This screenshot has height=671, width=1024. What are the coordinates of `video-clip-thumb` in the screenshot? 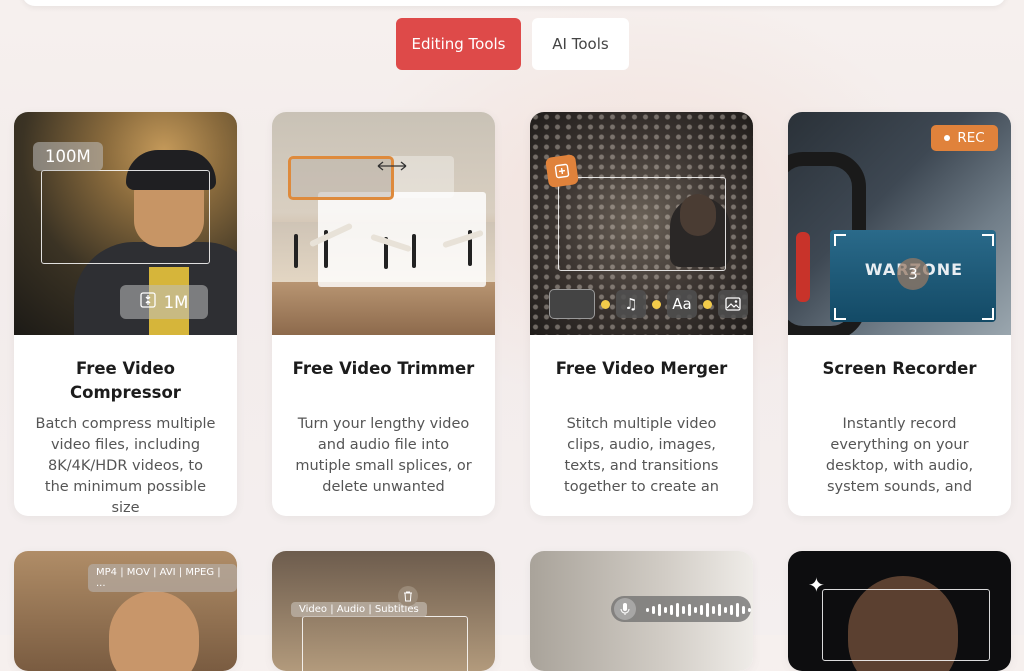 It's located at (572, 304).